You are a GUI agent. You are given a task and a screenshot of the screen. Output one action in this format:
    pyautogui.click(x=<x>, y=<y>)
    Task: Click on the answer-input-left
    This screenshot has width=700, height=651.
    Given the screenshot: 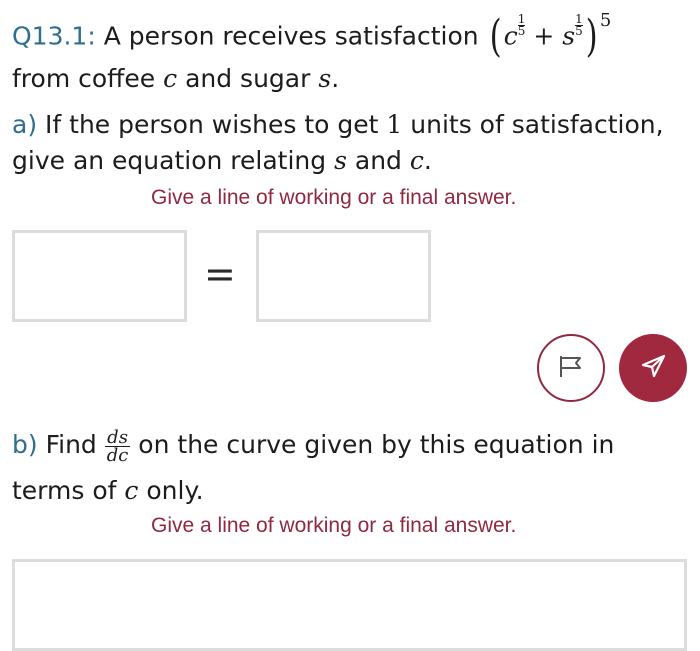 What is the action you would take?
    pyautogui.click(x=99, y=276)
    